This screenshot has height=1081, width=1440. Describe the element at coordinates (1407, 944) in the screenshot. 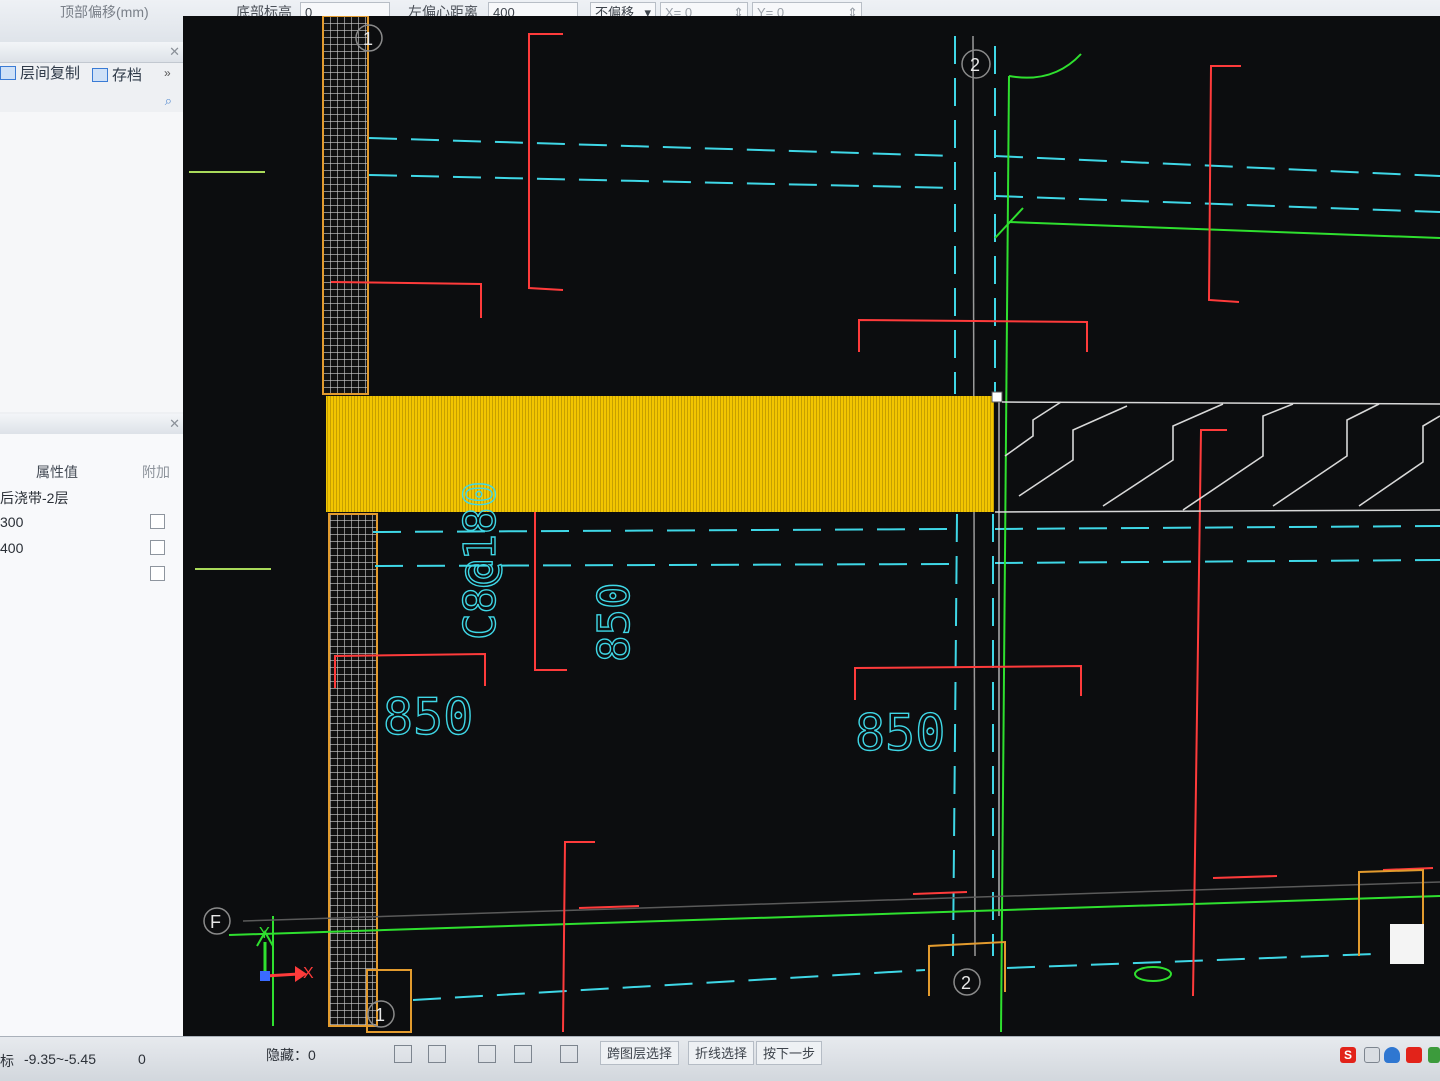

I see `white-block` at that location.